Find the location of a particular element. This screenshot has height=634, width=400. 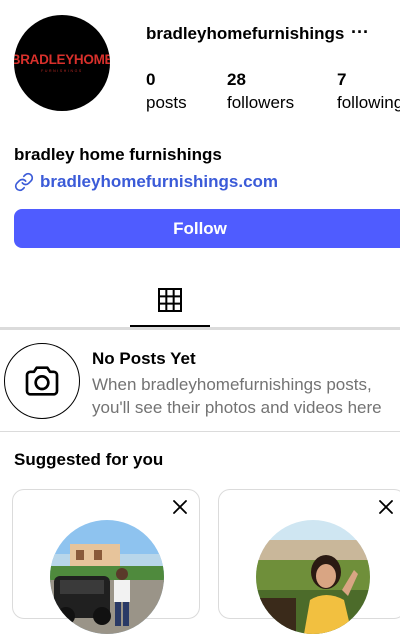

profile-username: bradleyhomefurnishings is located at coordinates (245, 33).